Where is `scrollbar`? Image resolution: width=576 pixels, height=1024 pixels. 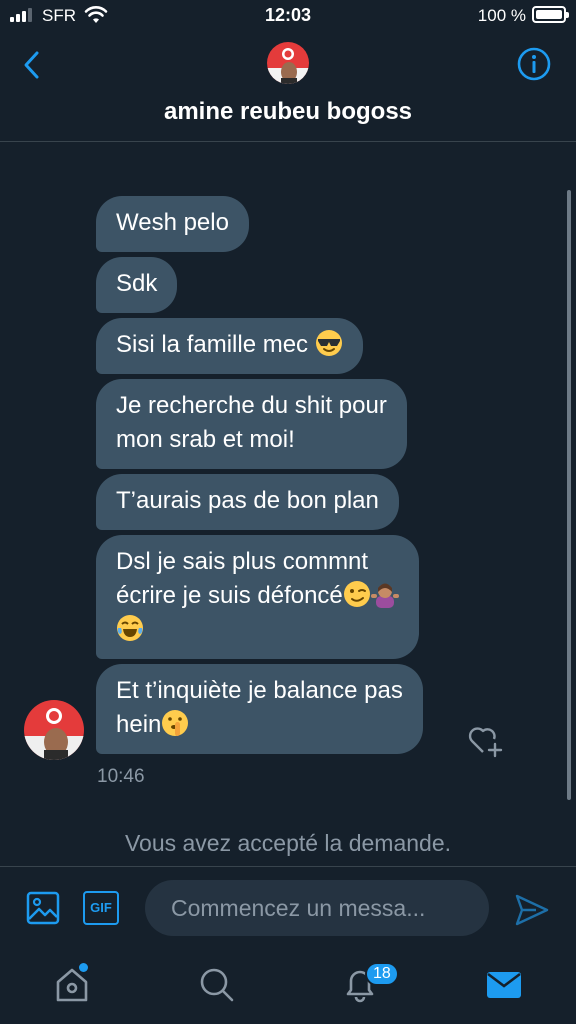
scrollbar is located at coordinates (569, 495).